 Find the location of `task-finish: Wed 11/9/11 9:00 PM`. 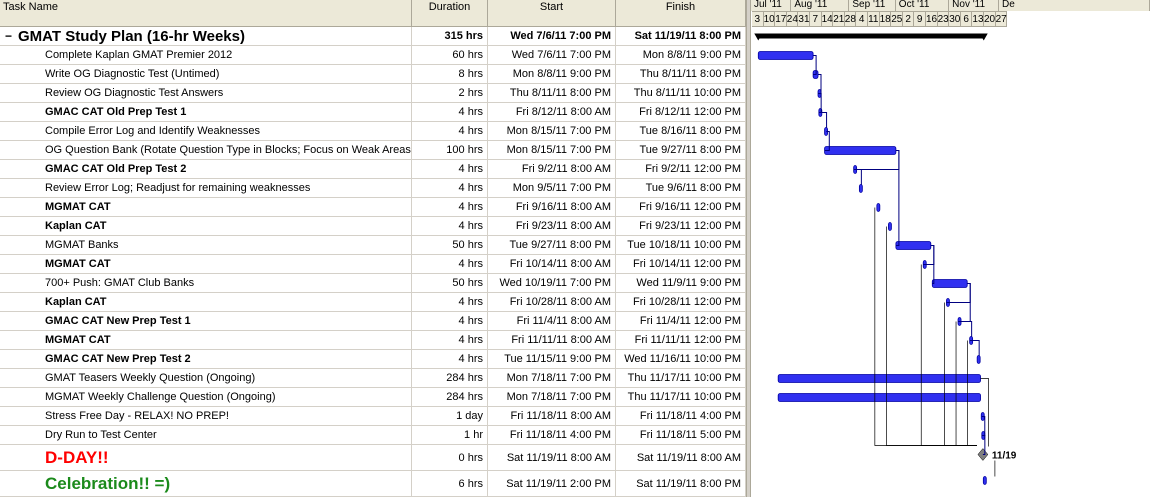

task-finish: Wed 11/9/11 9:00 PM is located at coordinates (681, 283).